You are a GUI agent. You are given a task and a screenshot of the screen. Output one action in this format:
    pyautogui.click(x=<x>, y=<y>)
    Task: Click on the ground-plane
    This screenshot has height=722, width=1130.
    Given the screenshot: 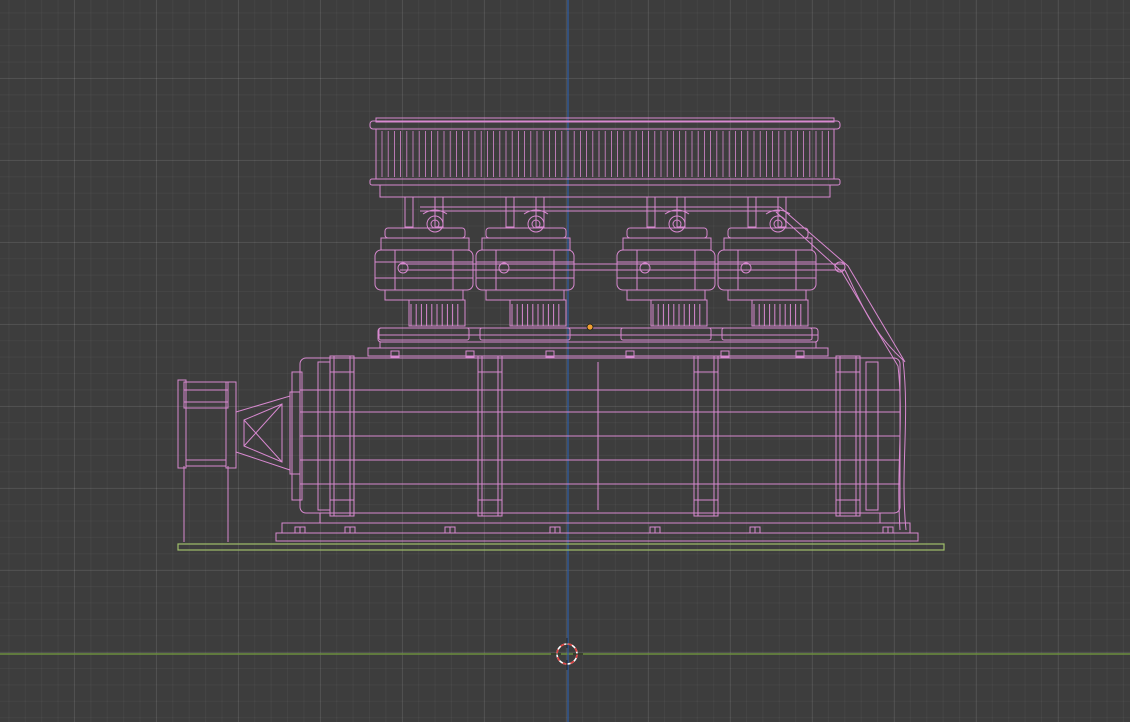 What is the action you would take?
    pyautogui.click(x=561, y=547)
    